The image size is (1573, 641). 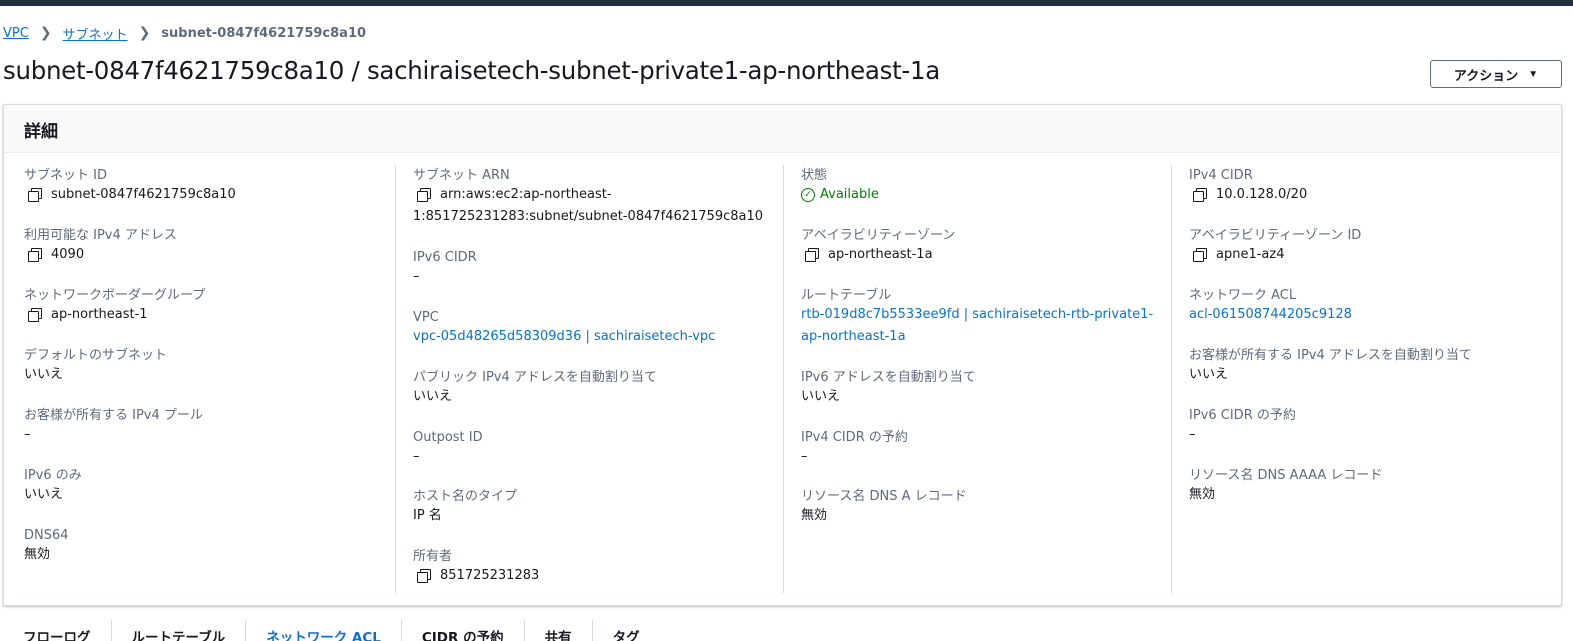 What do you see at coordinates (559, 630) in the screenshot?
I see `tab-sharing: 共有` at bounding box center [559, 630].